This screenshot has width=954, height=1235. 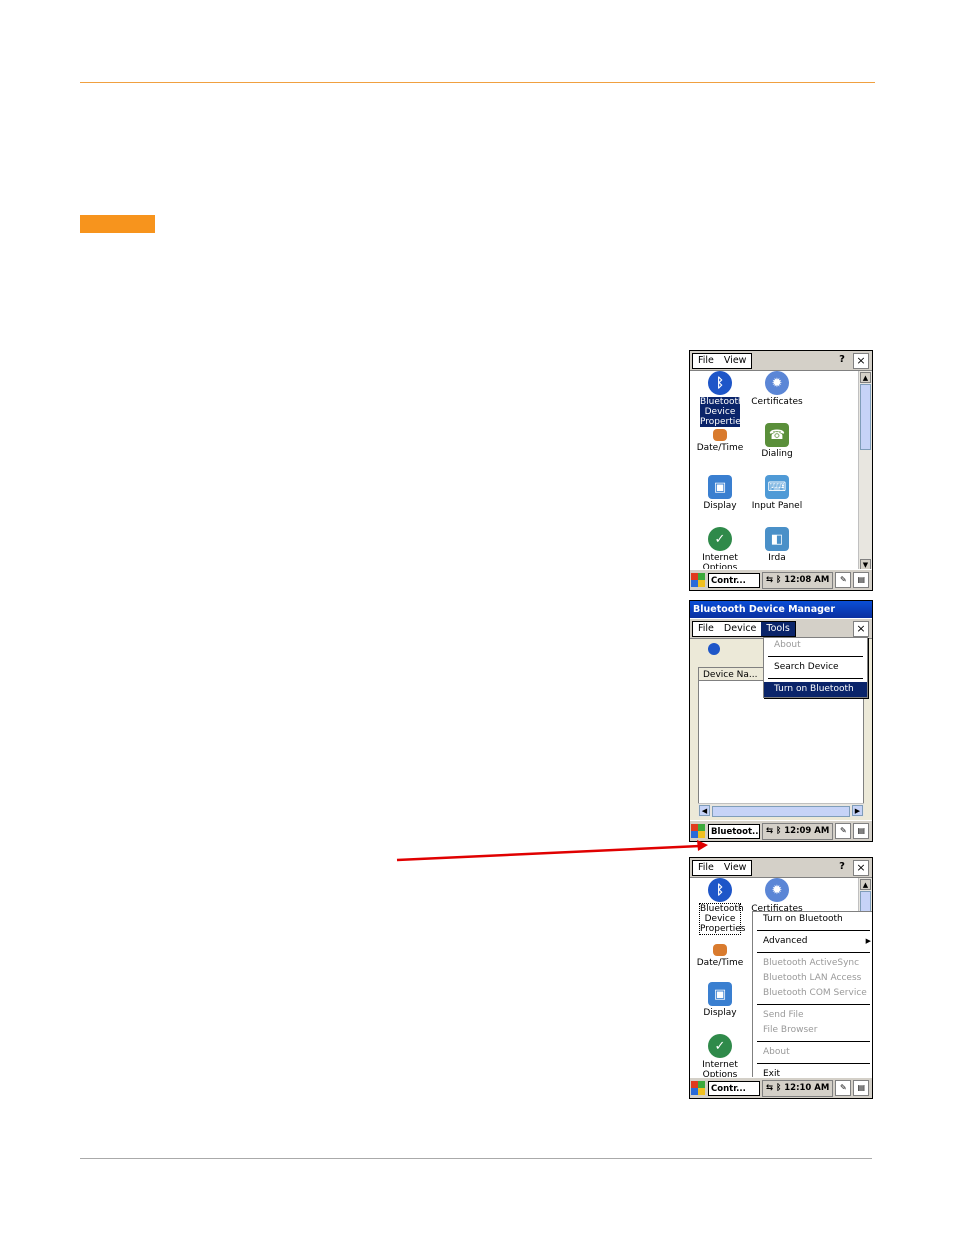 I want to click on arrow-line, so click(x=548, y=853).